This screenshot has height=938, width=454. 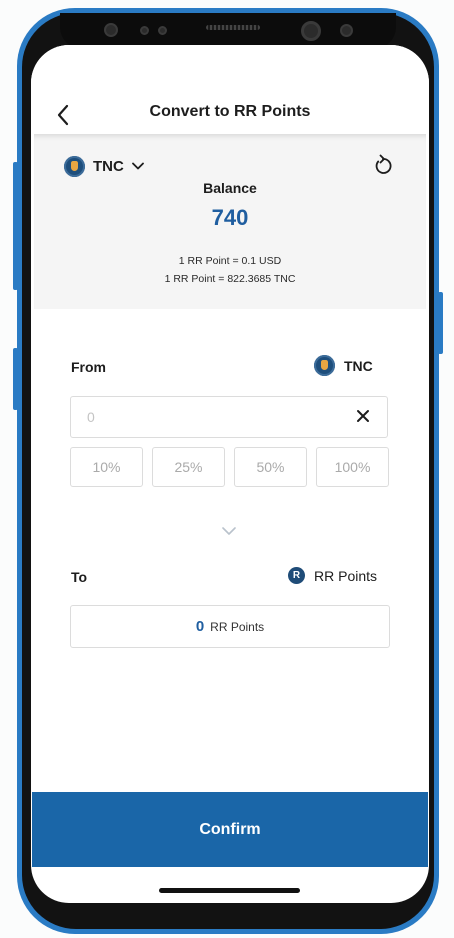 What do you see at coordinates (270, 467) in the screenshot?
I see `percent-50-button: 50%` at bounding box center [270, 467].